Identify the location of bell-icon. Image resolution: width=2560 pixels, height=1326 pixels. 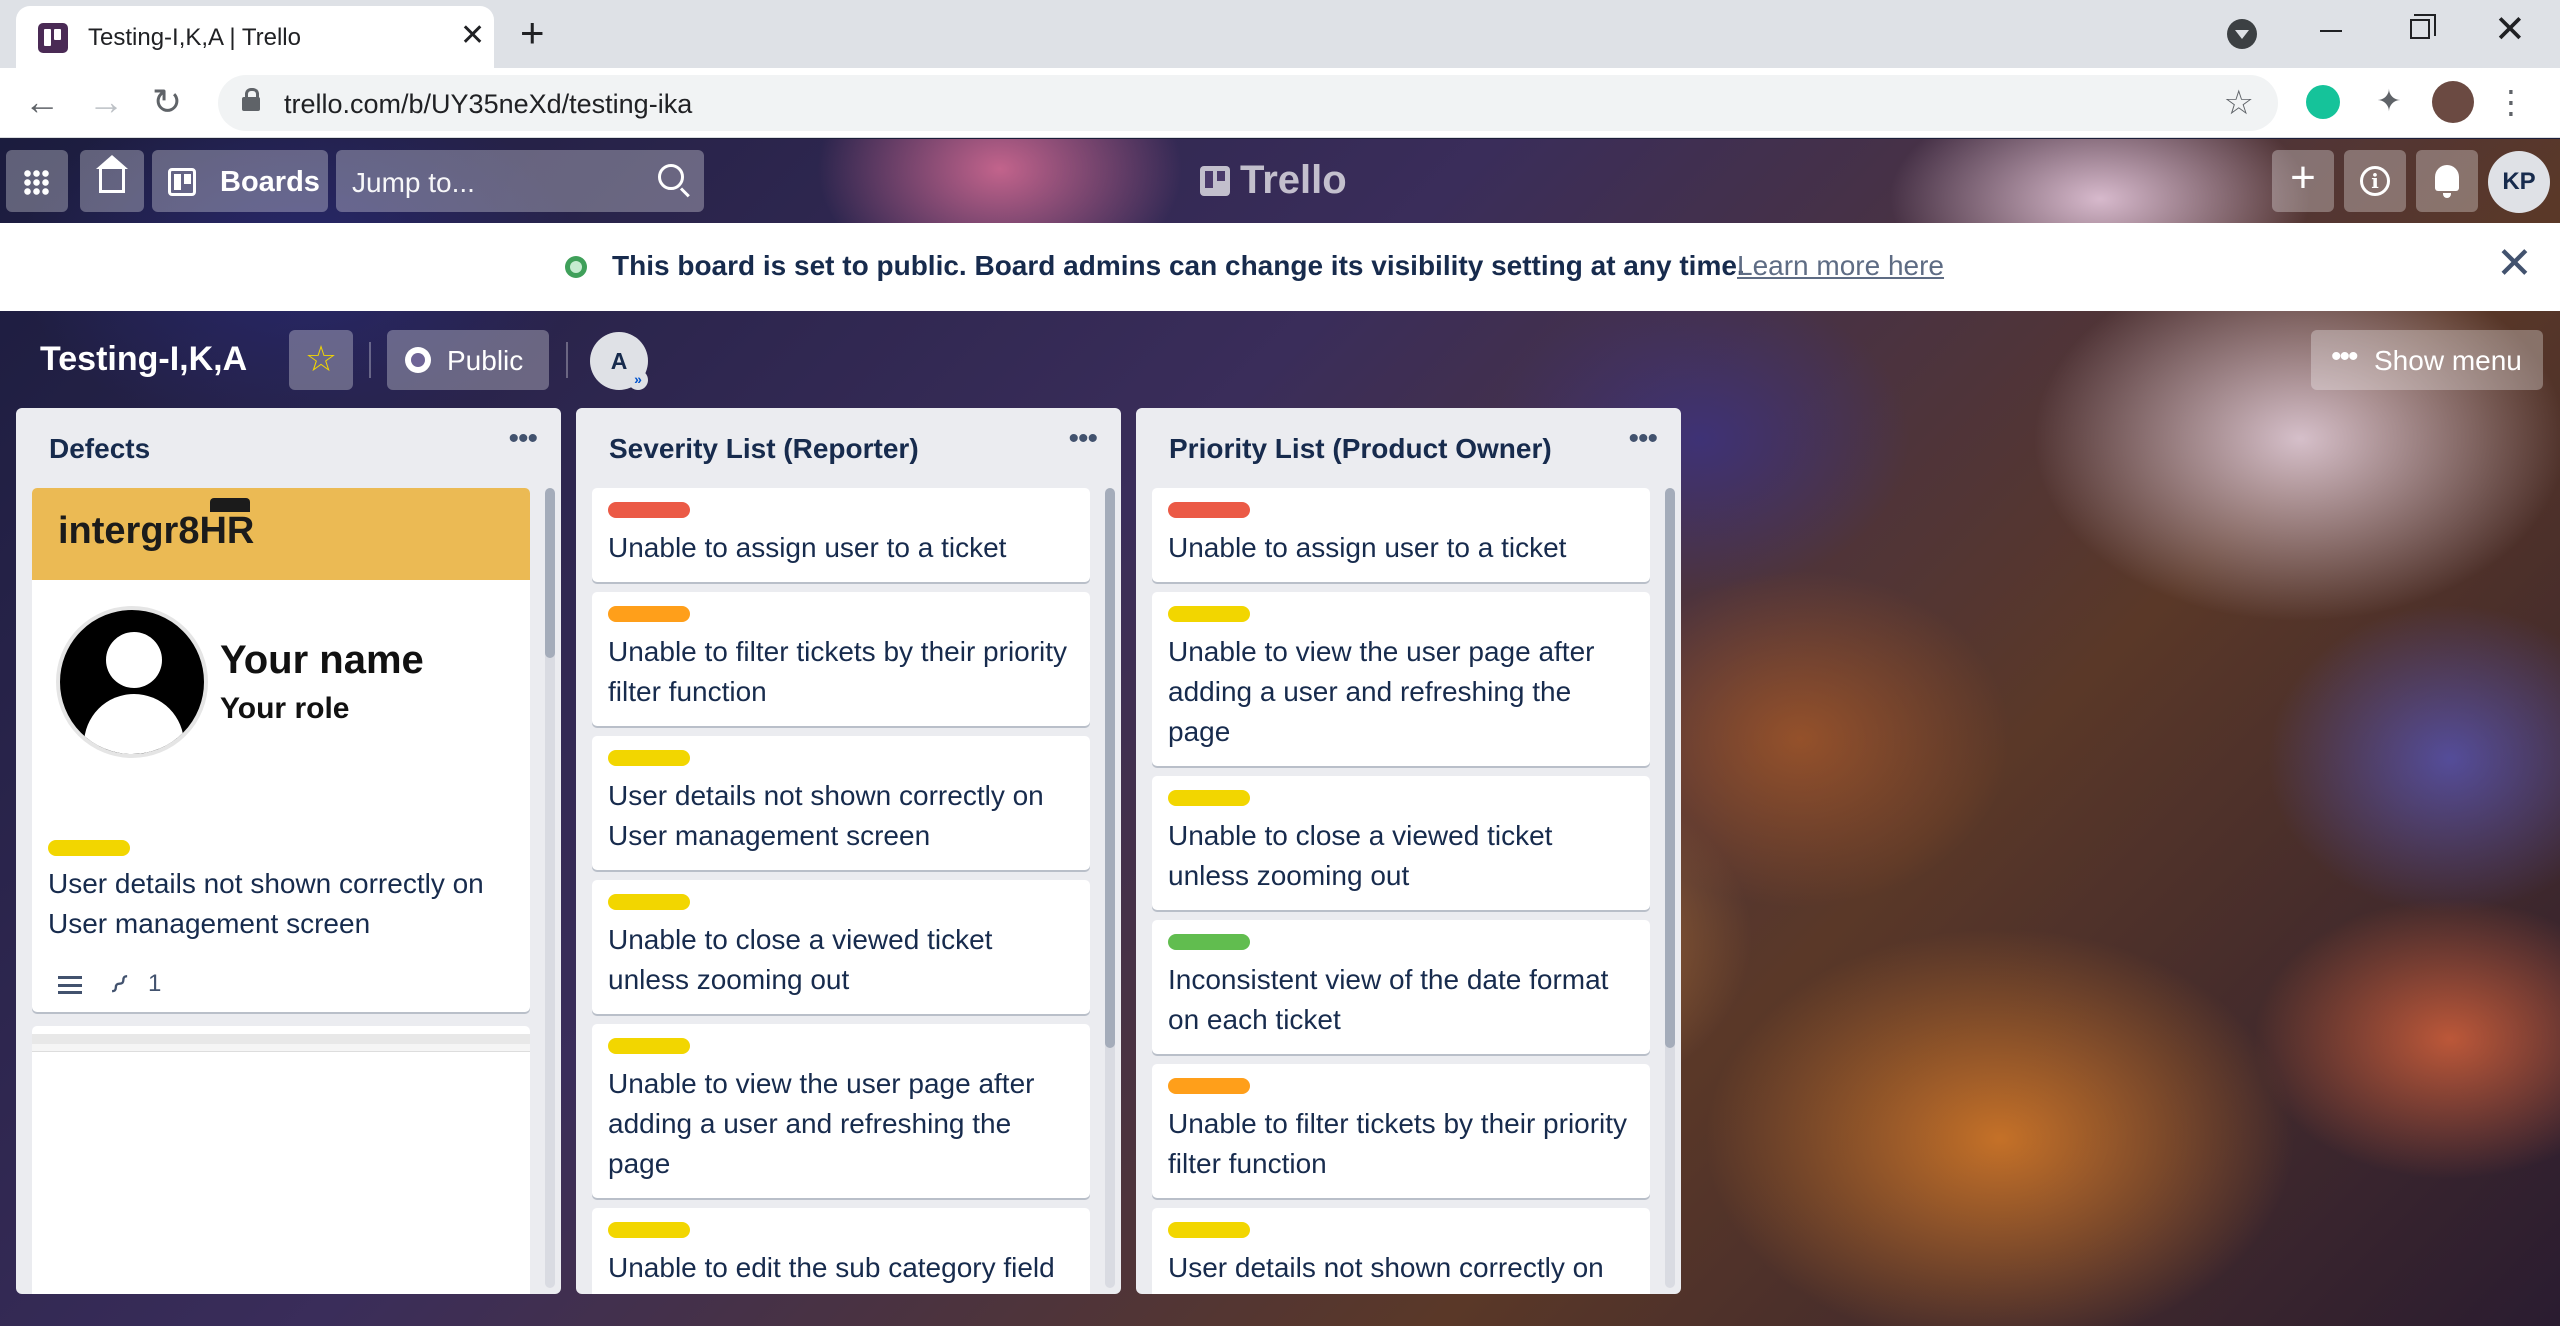
(2447, 181).